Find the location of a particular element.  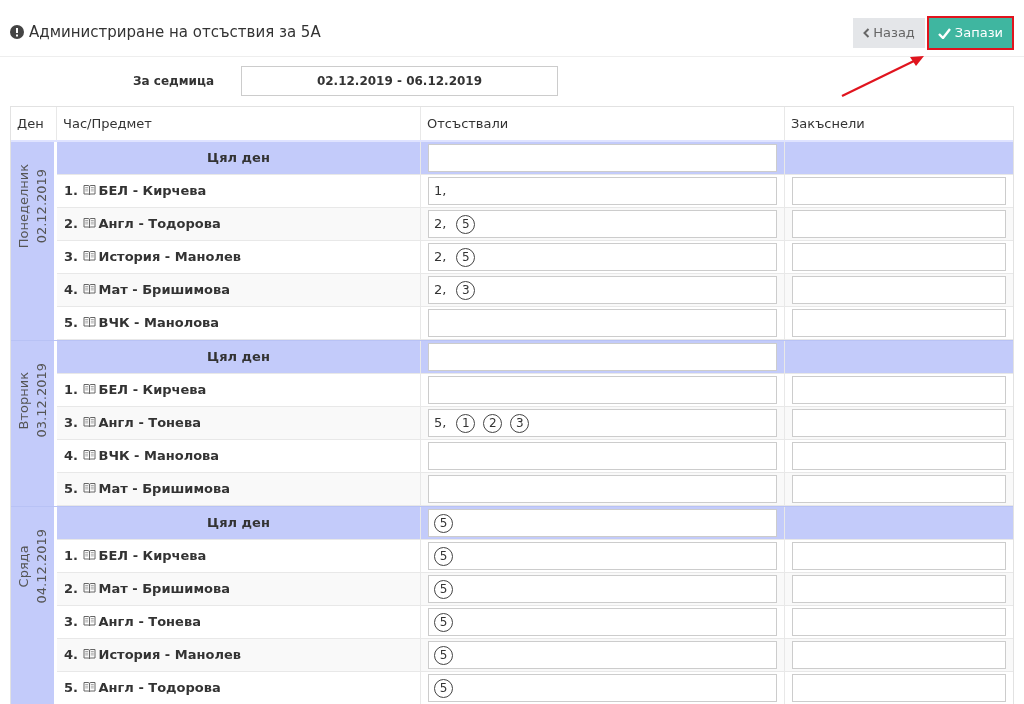

lesson-label: 5. Мат - Бришимова is located at coordinates (147, 489).